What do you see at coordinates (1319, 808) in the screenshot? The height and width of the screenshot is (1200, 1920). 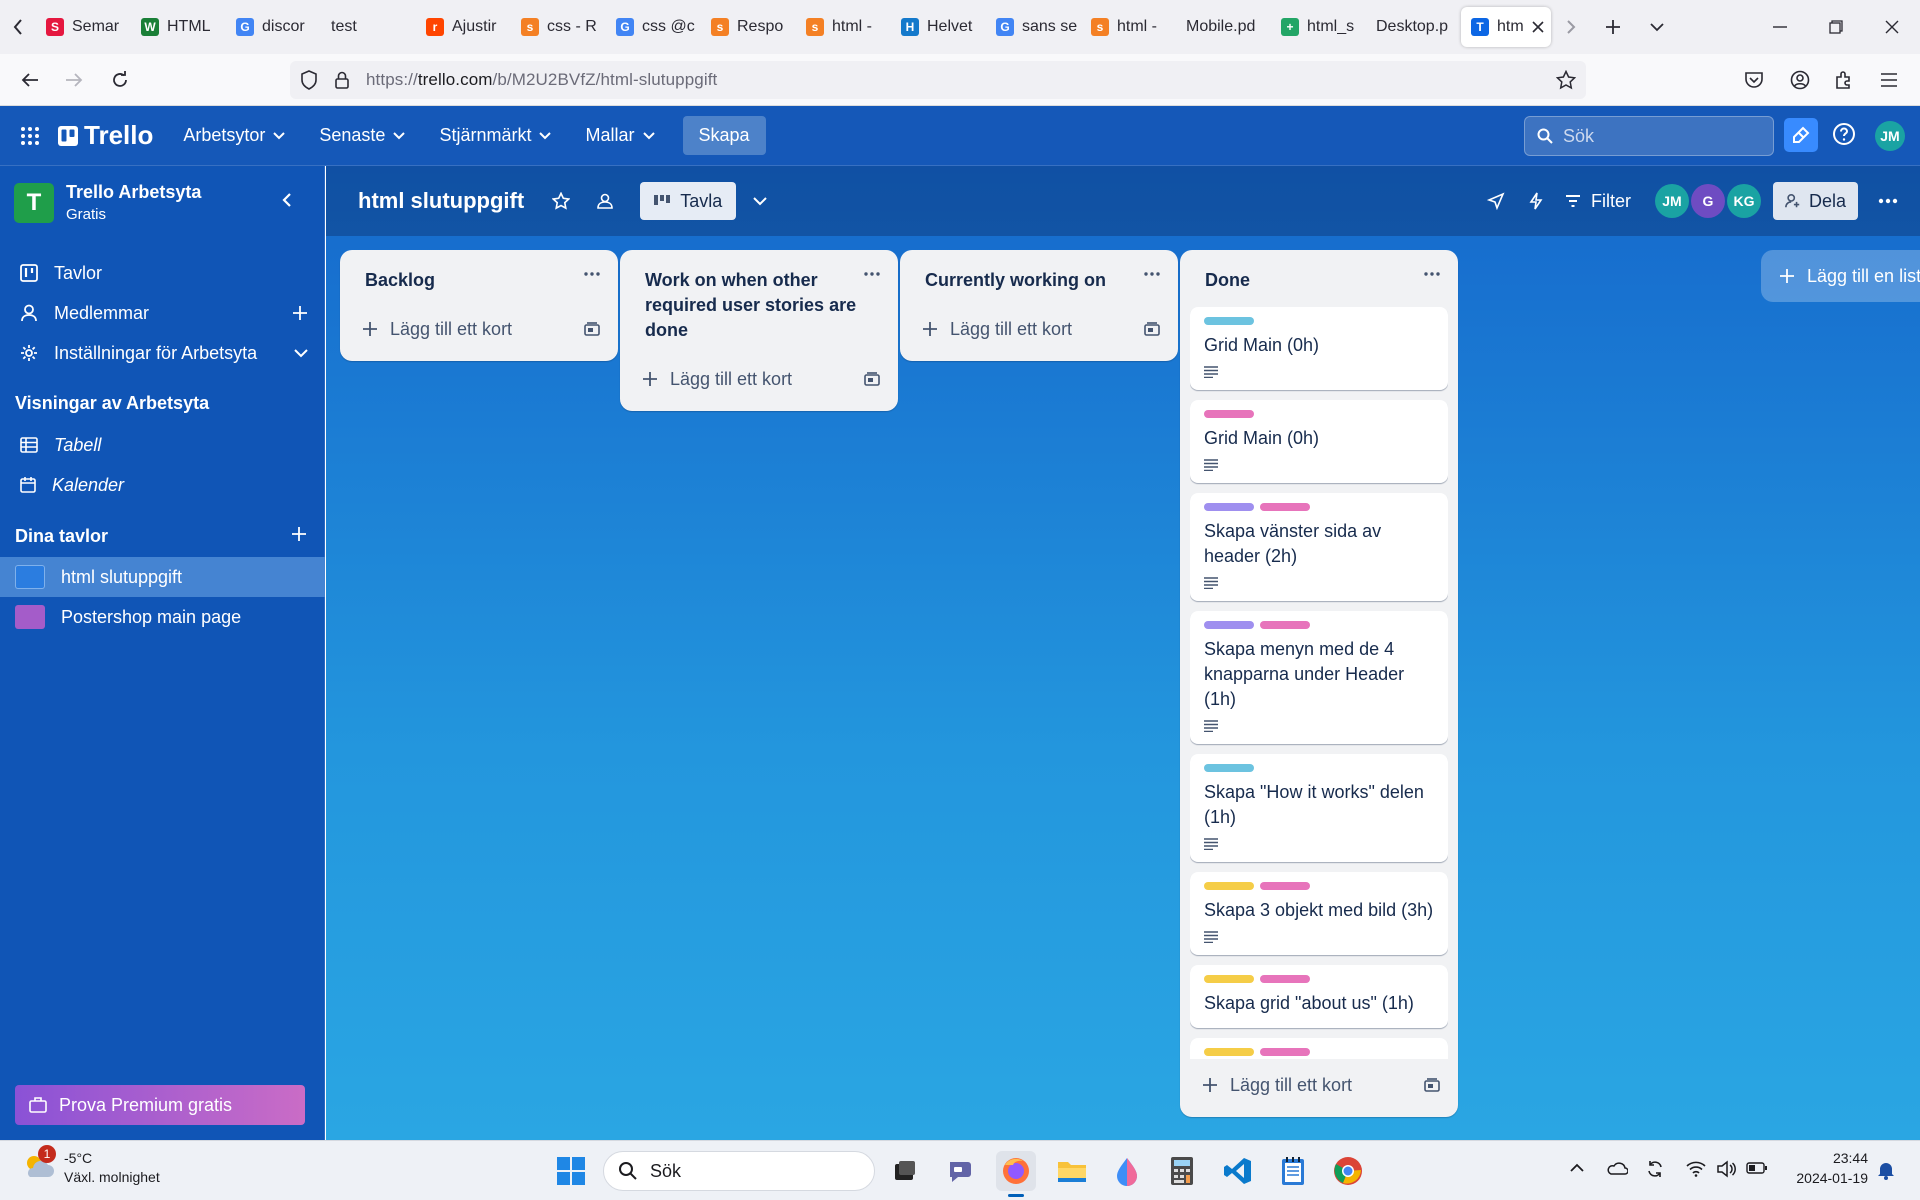 I see `card: Skapa "How it works" delen (1h)` at bounding box center [1319, 808].